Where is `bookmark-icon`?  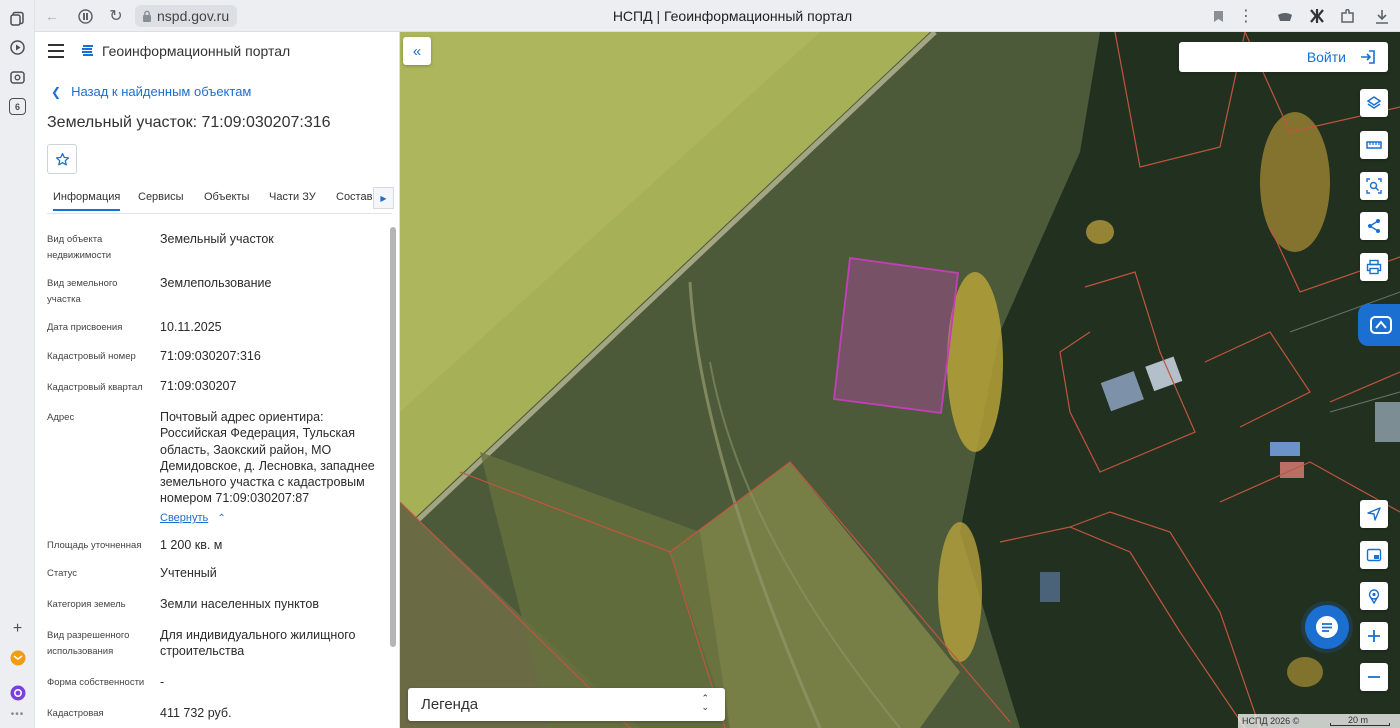 bookmark-icon is located at coordinates (1218, 16).